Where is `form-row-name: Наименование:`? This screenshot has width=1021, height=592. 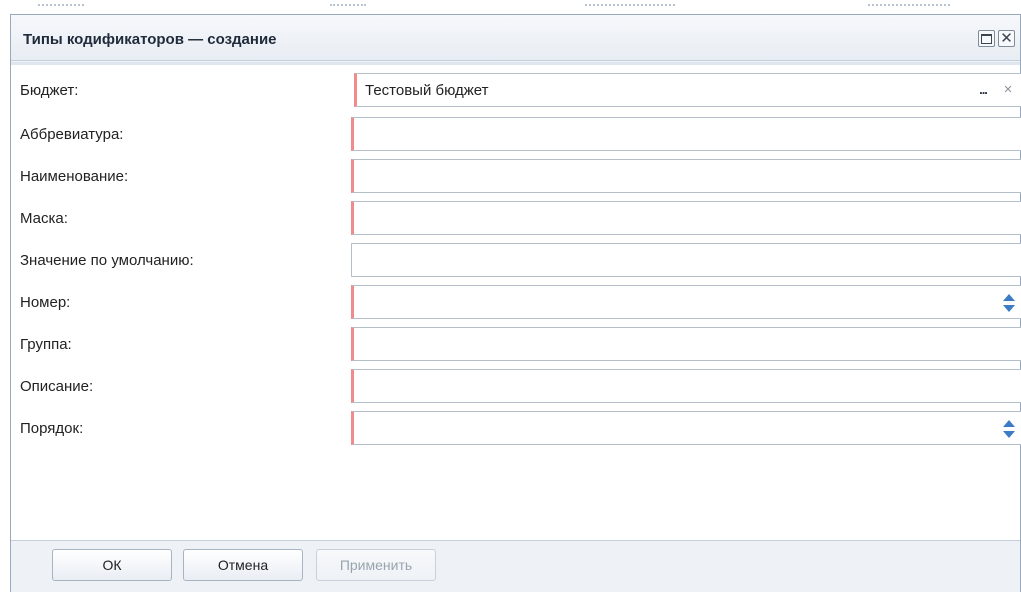
form-row-name: Наименование: is located at coordinates (516, 177).